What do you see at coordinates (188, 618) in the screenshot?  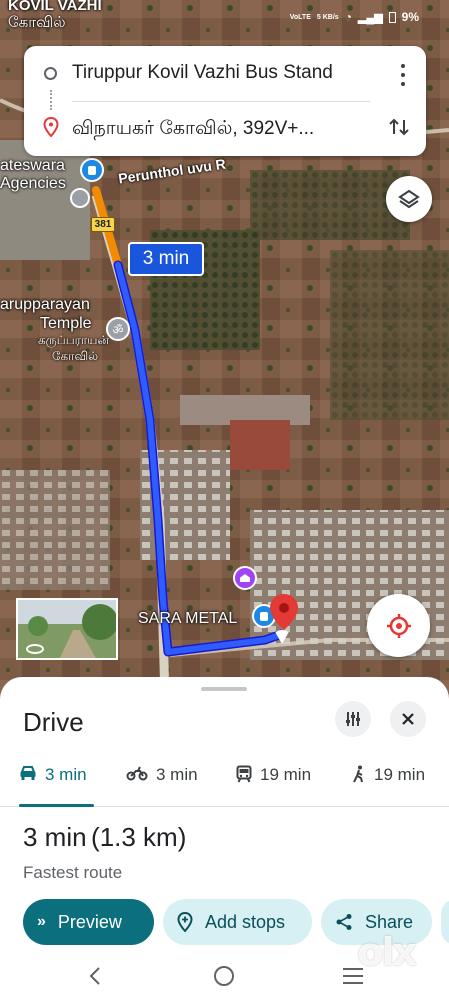 I see `map-label-sara-metal: SARA METAL` at bounding box center [188, 618].